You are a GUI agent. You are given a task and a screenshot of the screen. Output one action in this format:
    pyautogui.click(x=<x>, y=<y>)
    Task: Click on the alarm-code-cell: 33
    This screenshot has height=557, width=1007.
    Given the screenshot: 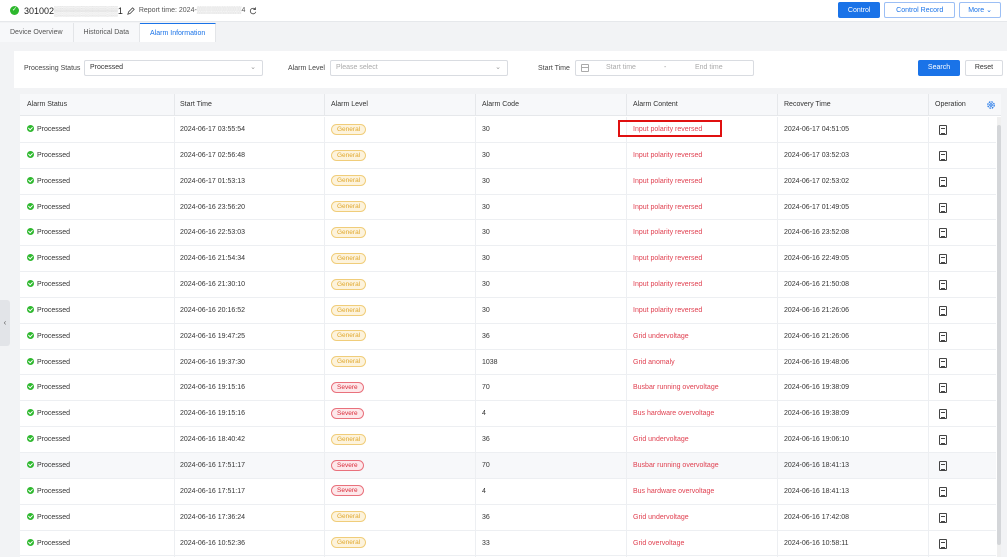 What is the action you would take?
    pyautogui.click(x=486, y=543)
    